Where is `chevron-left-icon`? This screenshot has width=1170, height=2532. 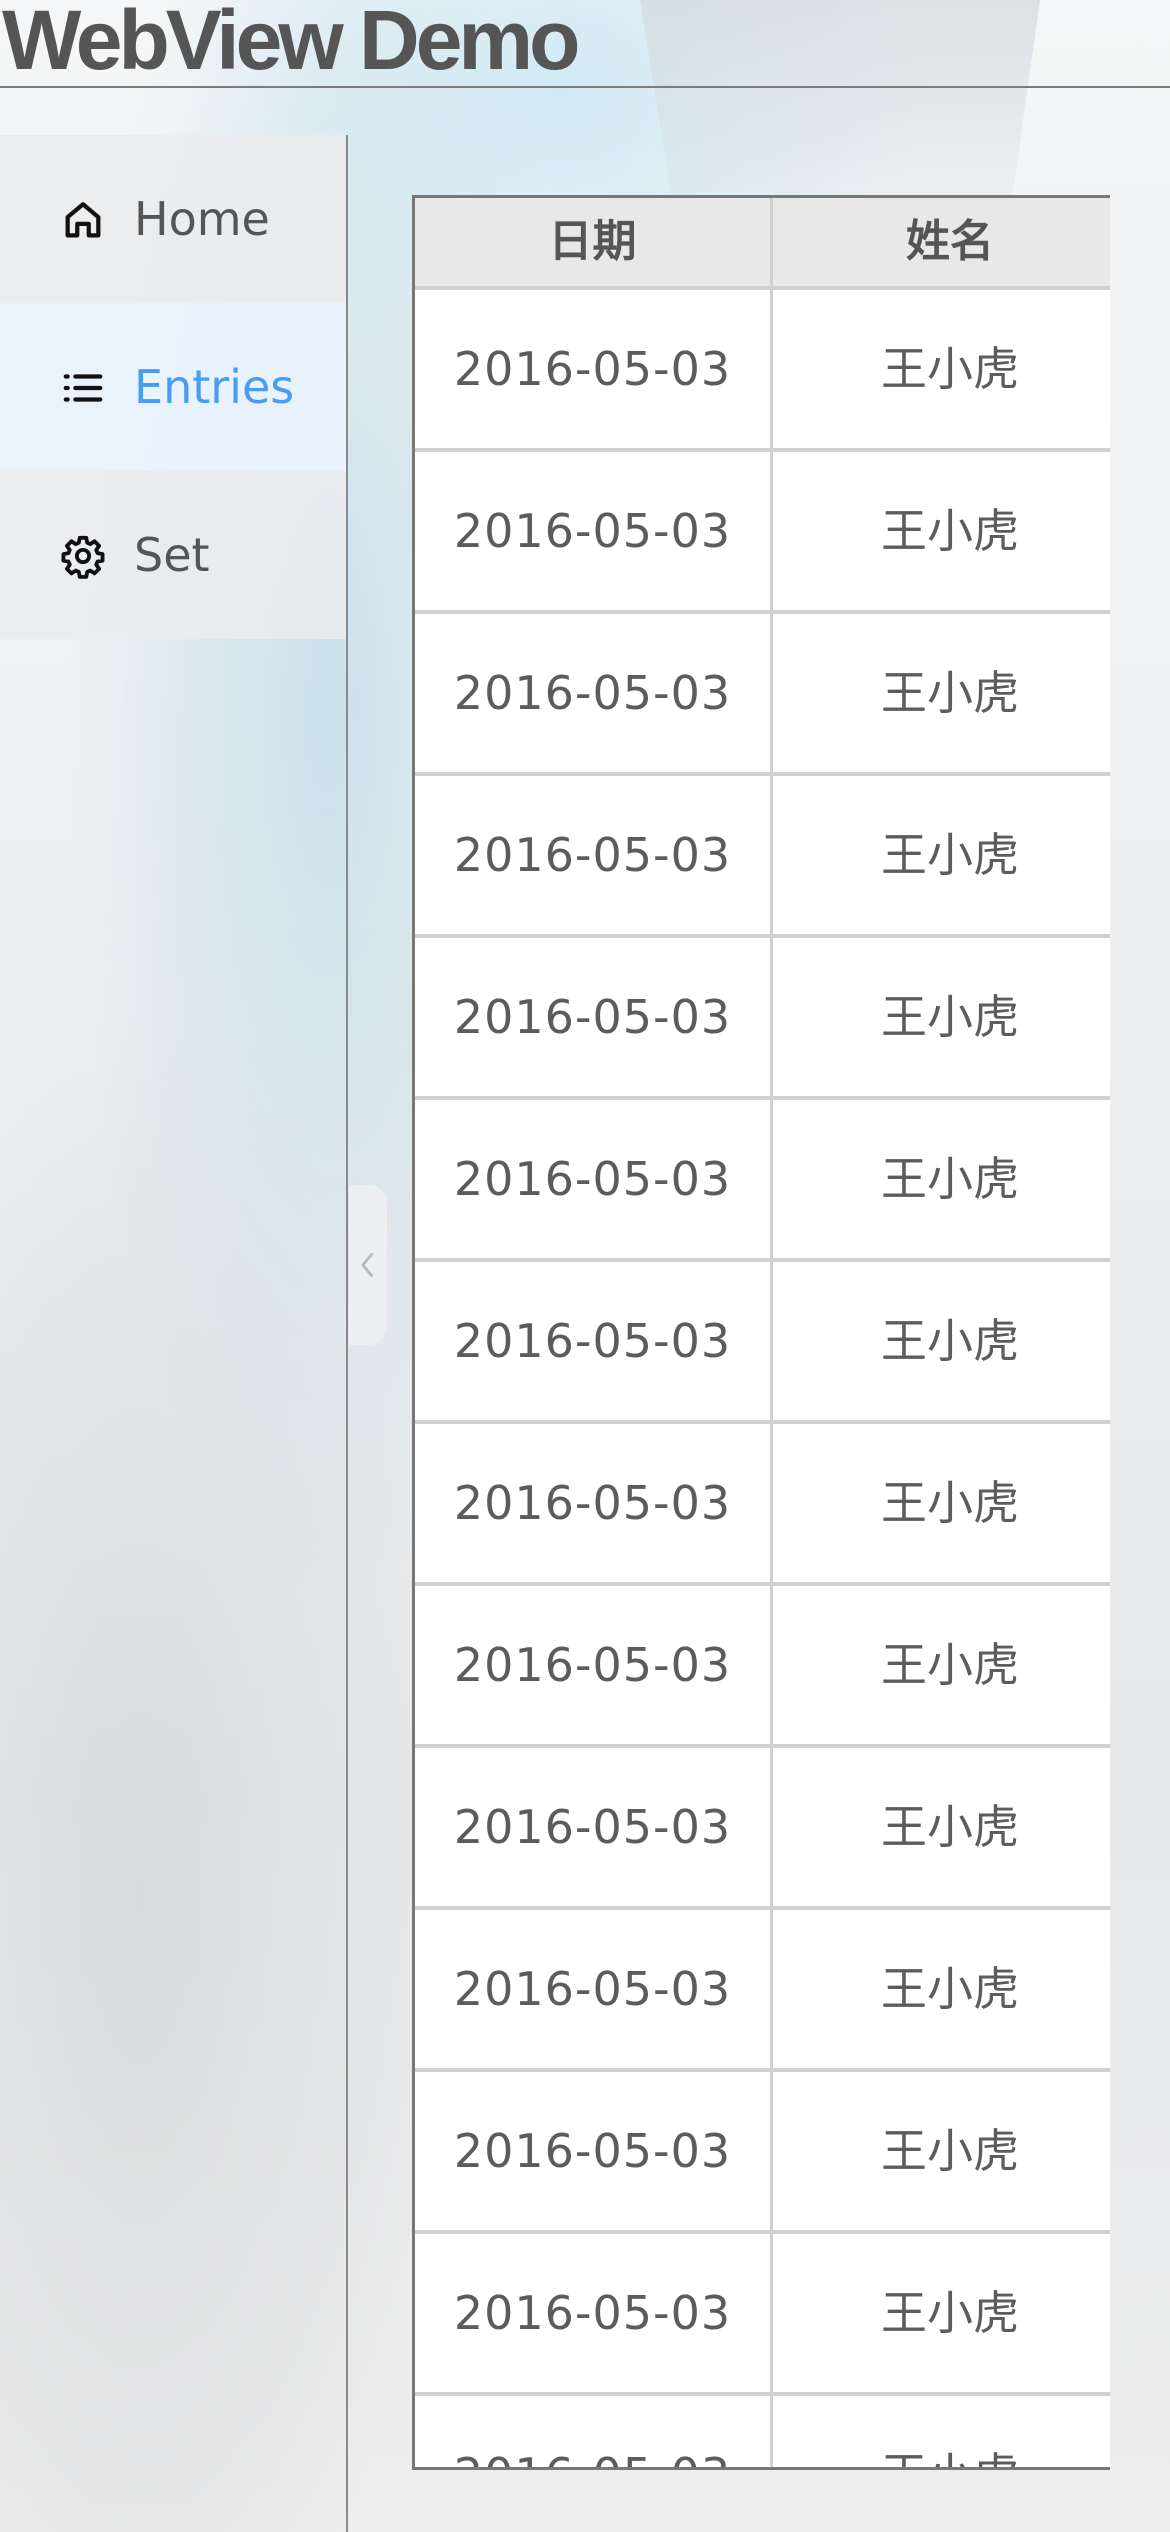
chevron-left-icon is located at coordinates (367, 1265).